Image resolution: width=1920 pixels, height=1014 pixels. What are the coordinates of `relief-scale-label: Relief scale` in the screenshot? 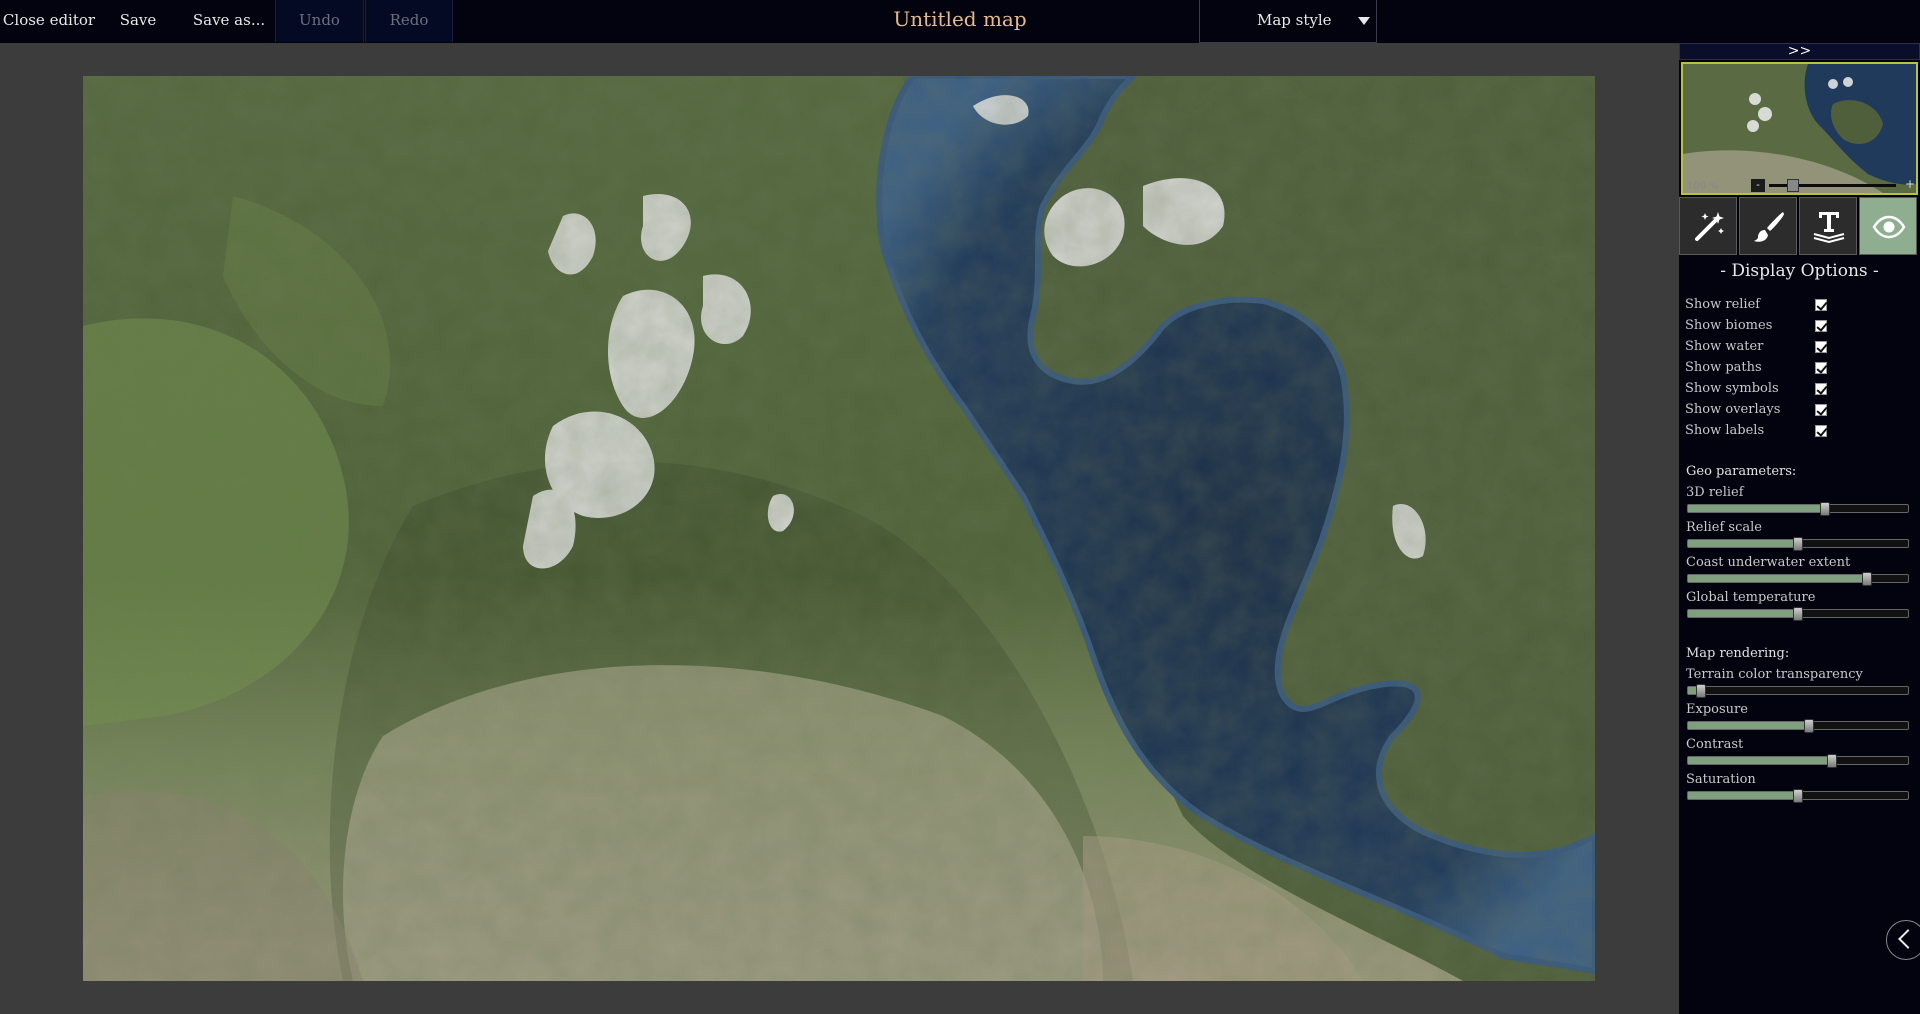 It's located at (1724, 527).